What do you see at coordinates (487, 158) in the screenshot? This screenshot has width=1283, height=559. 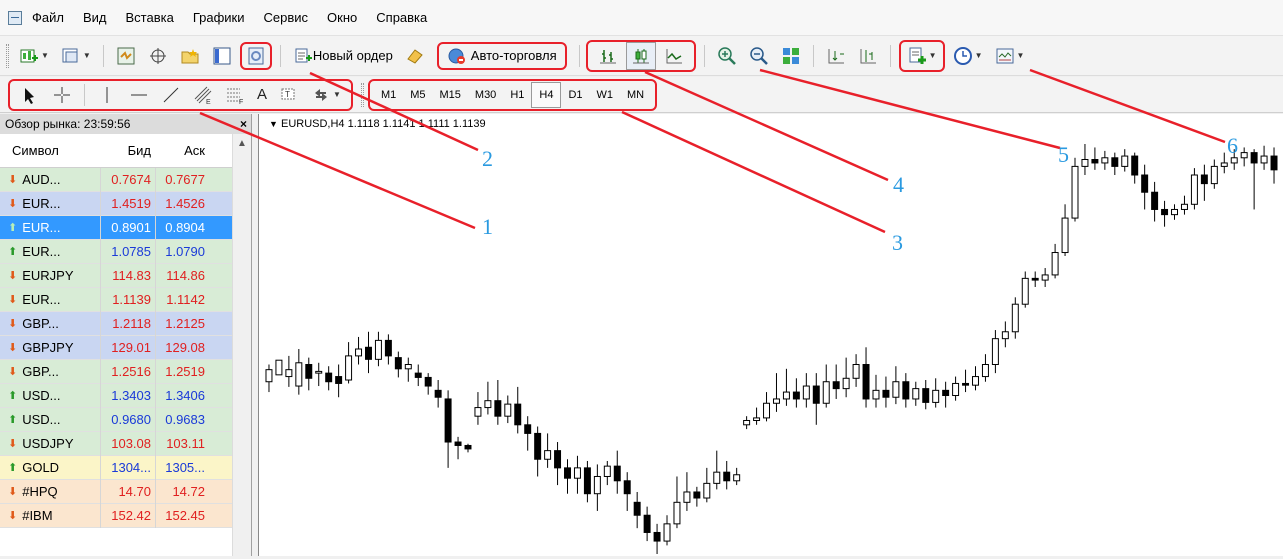 I see `callout-2: 2` at bounding box center [487, 158].